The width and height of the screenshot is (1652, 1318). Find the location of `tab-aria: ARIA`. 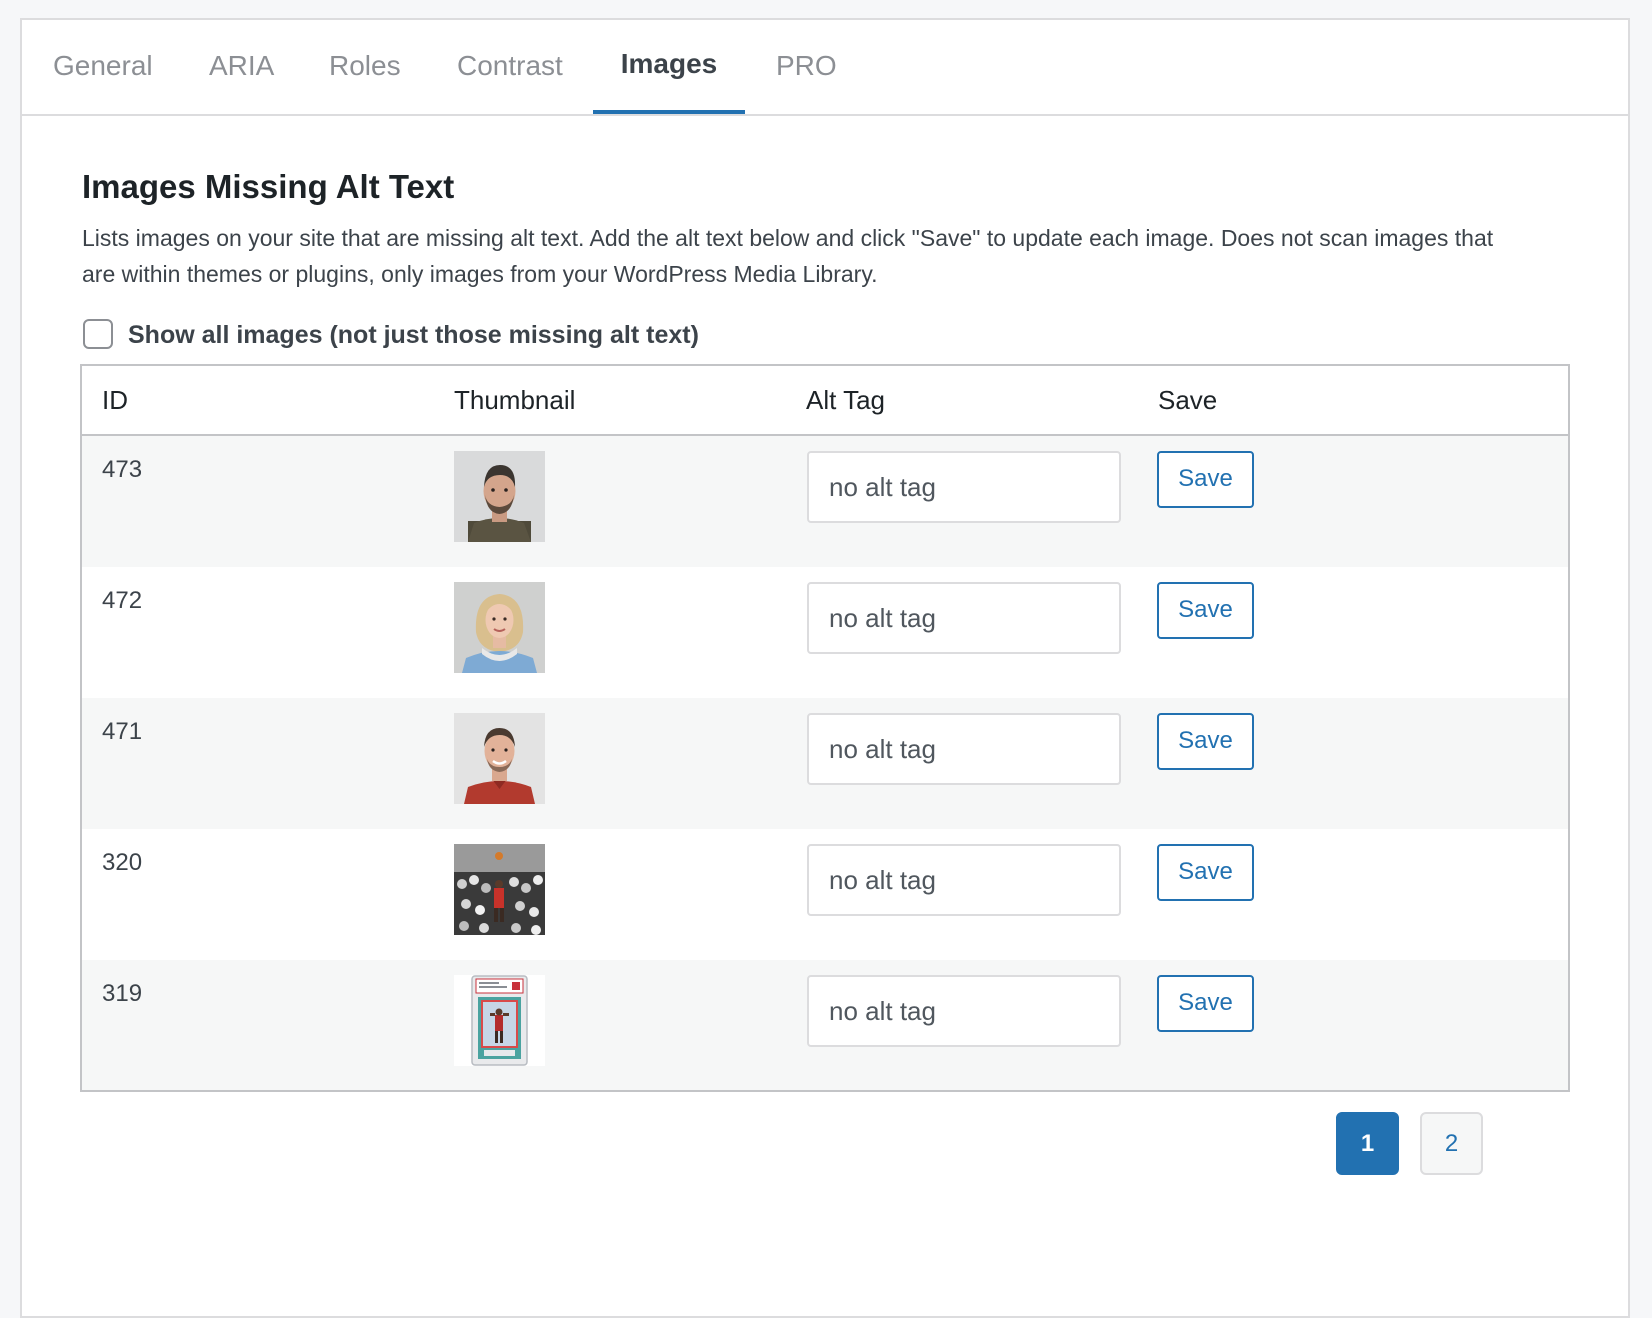

tab-aria: ARIA is located at coordinates (241, 67).